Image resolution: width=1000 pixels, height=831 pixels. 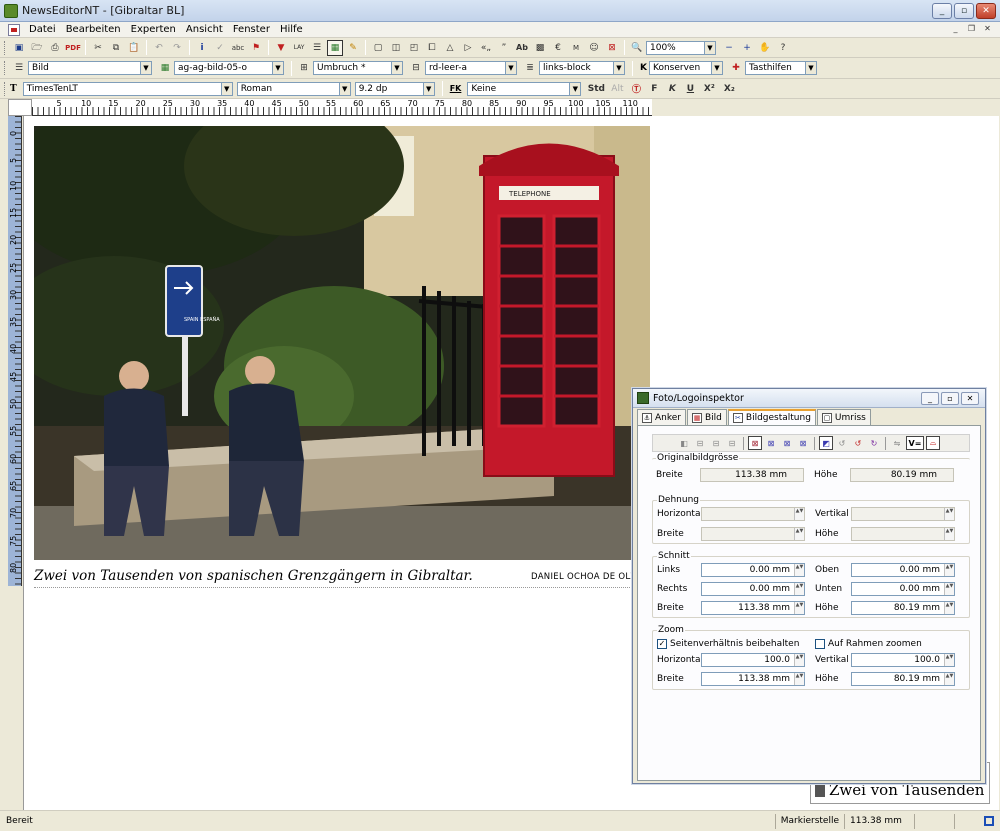 What do you see at coordinates (471, 68) in the screenshot?
I see `frame-style-select: rd-leer-a ▼` at bounding box center [471, 68].